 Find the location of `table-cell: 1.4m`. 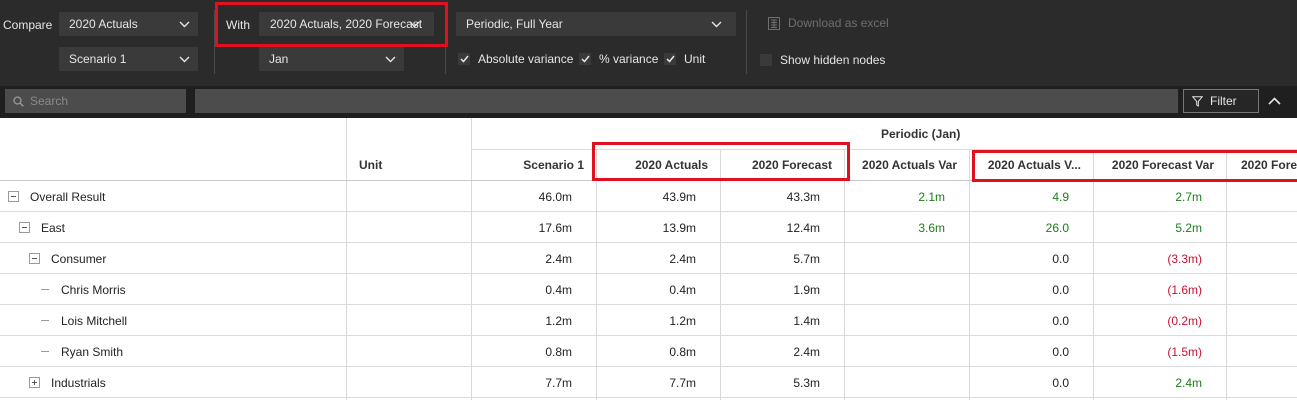

table-cell: 1.4m is located at coordinates (806, 321).